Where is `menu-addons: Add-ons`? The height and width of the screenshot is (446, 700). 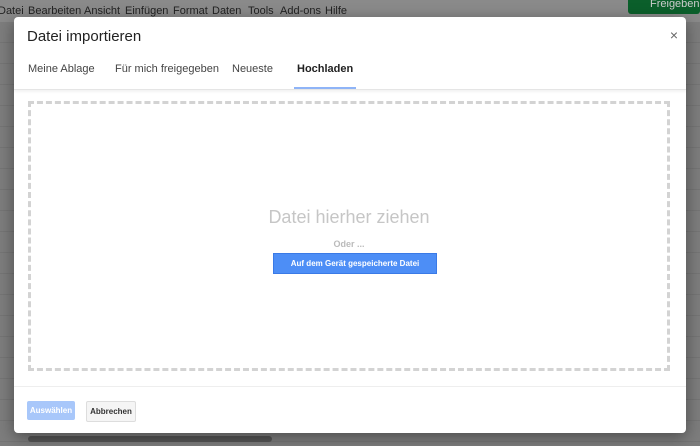
menu-addons: Add-ons is located at coordinates (300, 11).